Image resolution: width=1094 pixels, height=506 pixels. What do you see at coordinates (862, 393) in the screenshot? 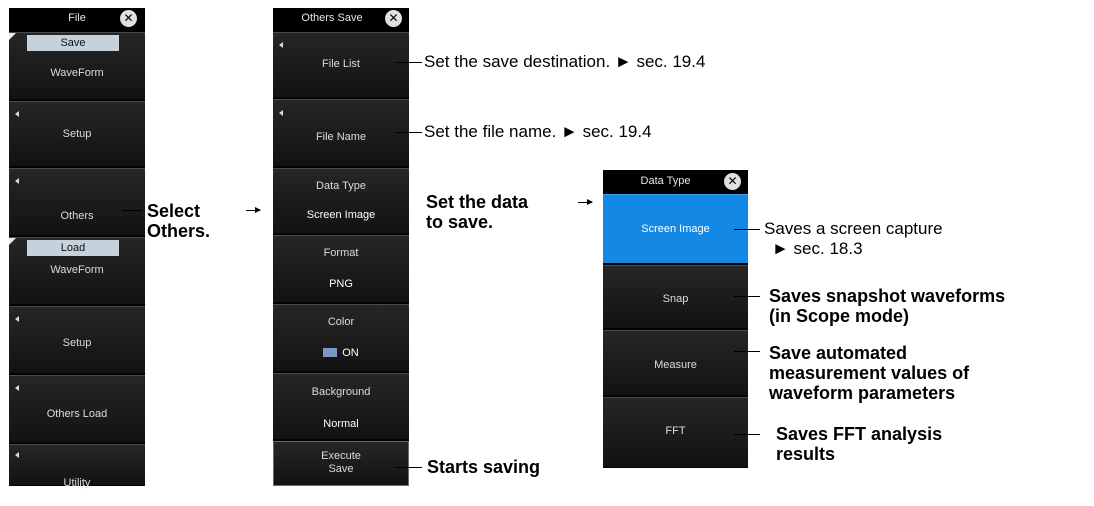
I see `callout-line: waveform parameters` at bounding box center [862, 393].